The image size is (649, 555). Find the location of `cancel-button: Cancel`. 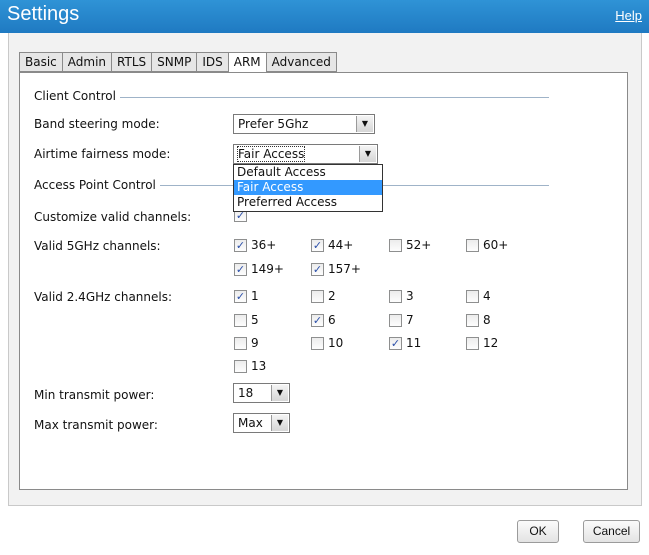

cancel-button: Cancel is located at coordinates (611, 531).